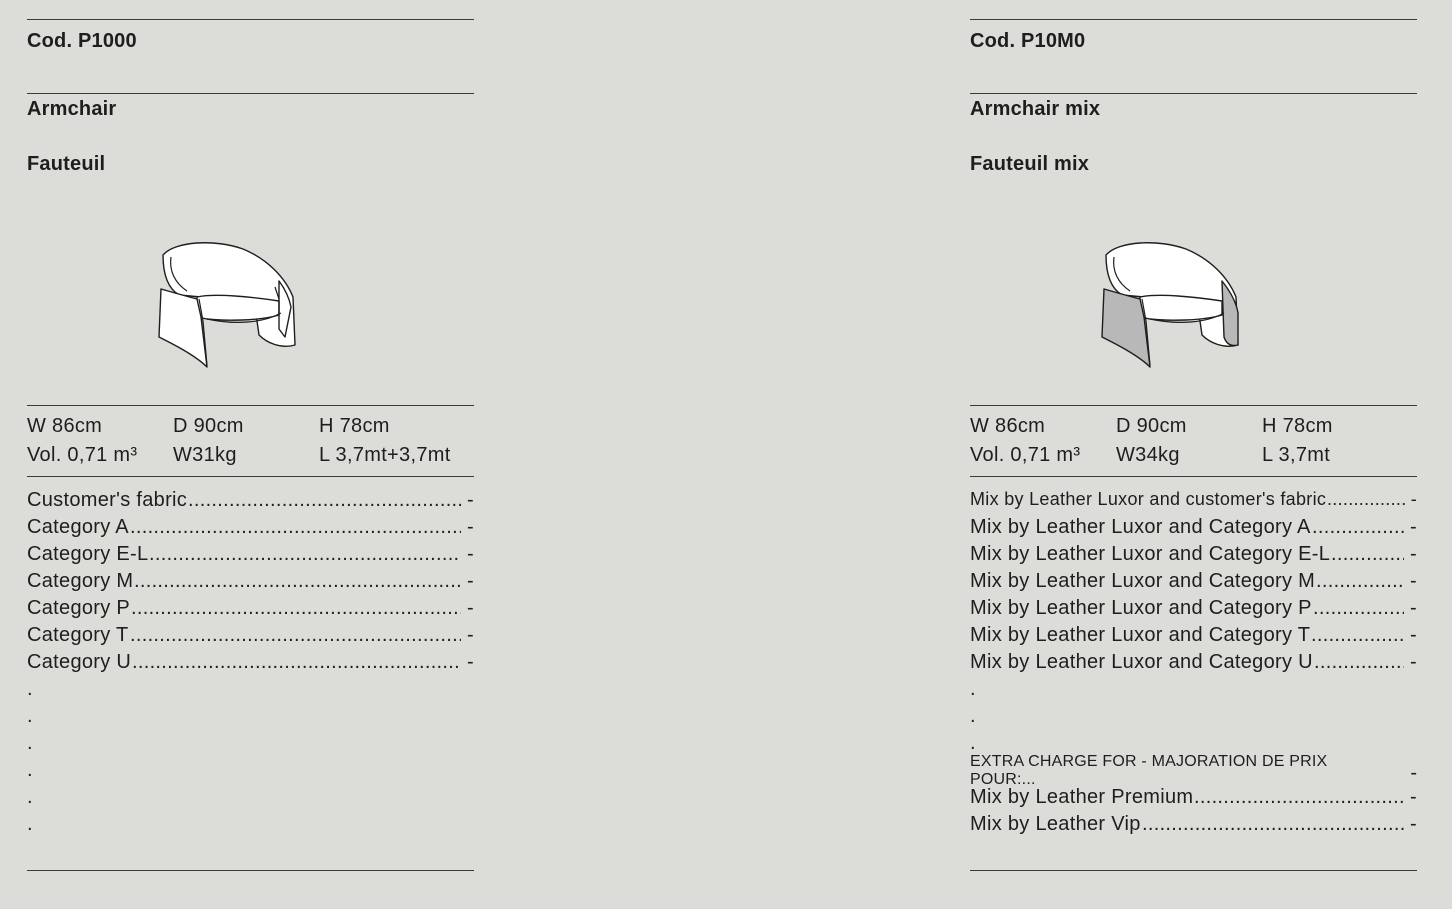 The height and width of the screenshot is (909, 1452). What do you see at coordinates (88, 554) in the screenshot?
I see `price-label: Category E-L` at bounding box center [88, 554].